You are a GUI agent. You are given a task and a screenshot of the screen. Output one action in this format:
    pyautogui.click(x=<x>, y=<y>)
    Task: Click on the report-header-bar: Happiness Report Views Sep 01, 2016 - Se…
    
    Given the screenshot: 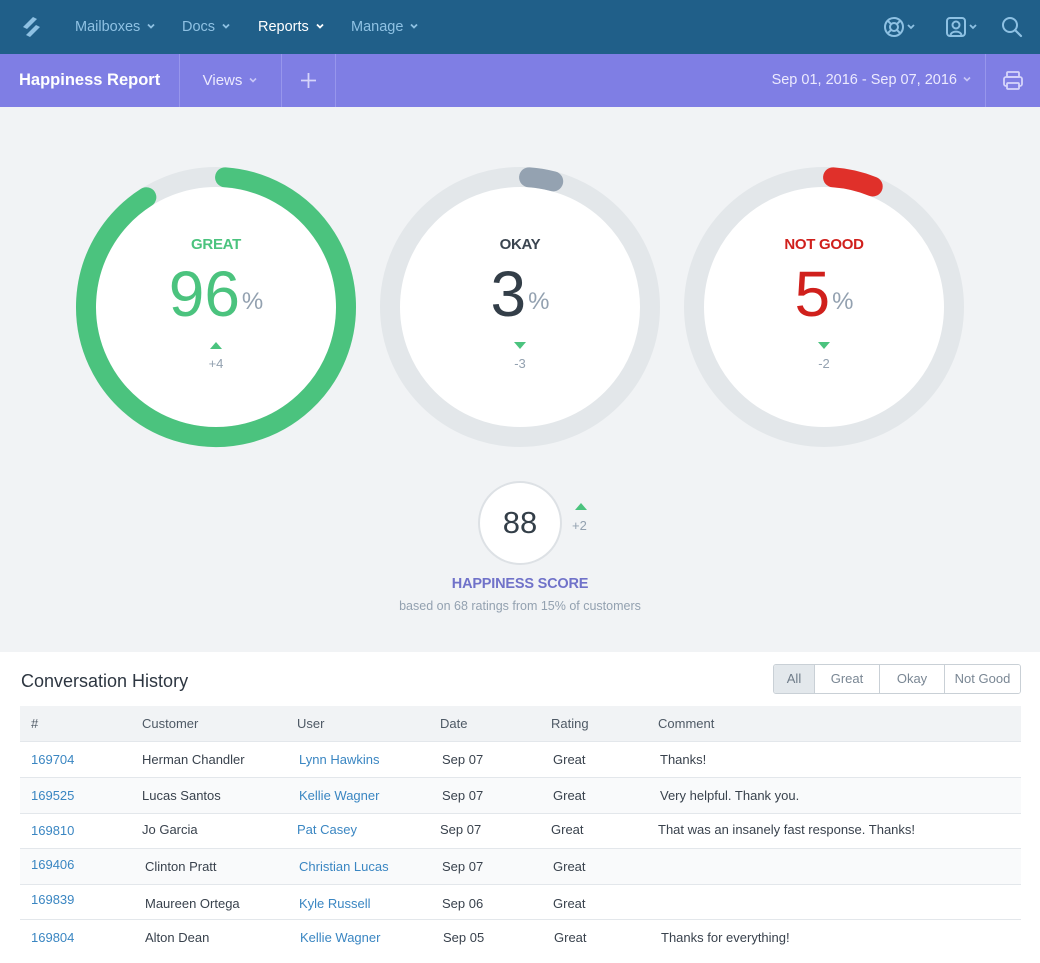 What is the action you would take?
    pyautogui.click(x=520, y=80)
    